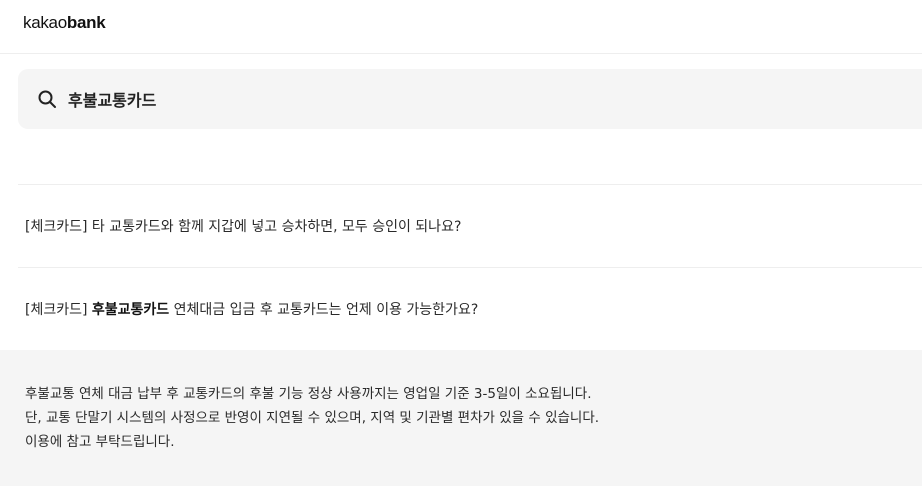 This screenshot has height=486, width=922. What do you see at coordinates (47, 99) in the screenshot?
I see `search-icon` at bounding box center [47, 99].